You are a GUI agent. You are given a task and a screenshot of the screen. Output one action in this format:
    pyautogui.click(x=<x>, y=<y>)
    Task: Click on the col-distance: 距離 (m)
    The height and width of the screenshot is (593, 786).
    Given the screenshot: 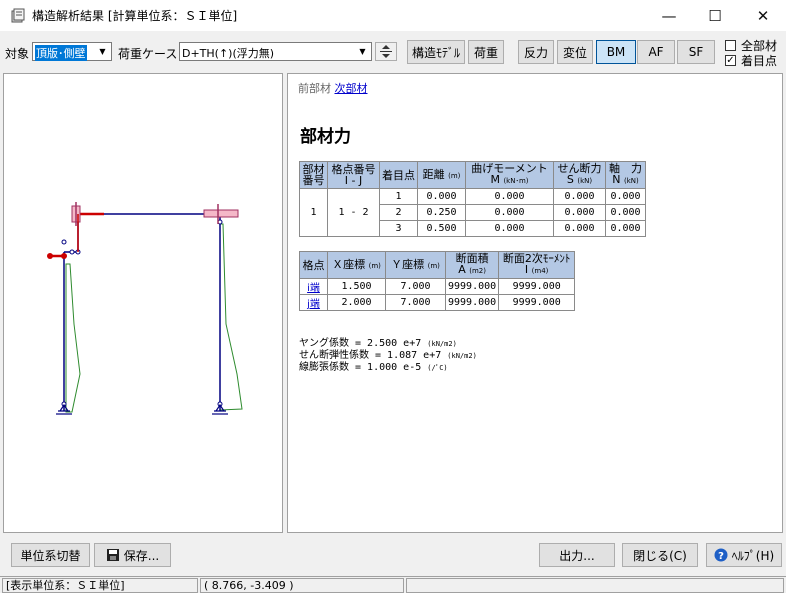 What is the action you would take?
    pyautogui.click(x=441, y=175)
    